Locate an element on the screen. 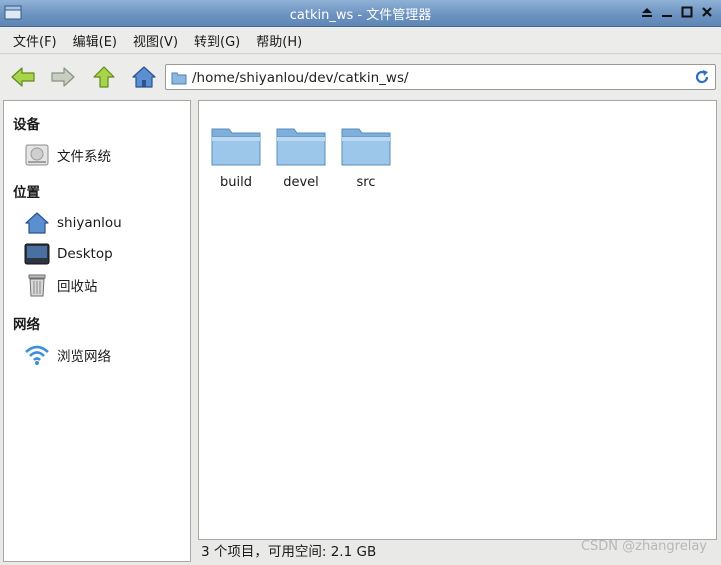 The image size is (721, 565). title-bar: catkin_ws - 文件管理器 is located at coordinates (360, 13).